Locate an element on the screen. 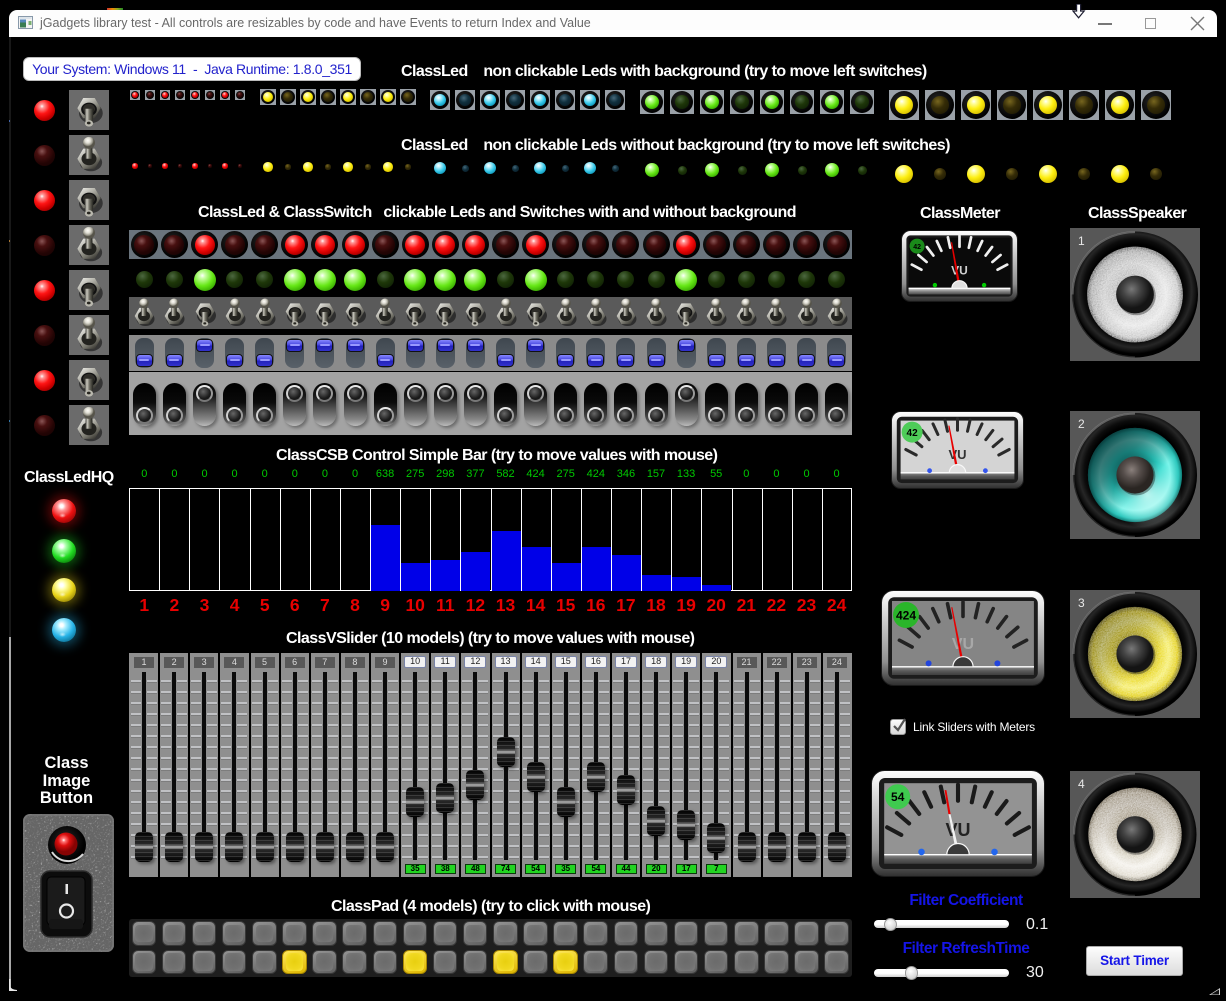  svg-text: 54 is located at coordinates (898, 797).